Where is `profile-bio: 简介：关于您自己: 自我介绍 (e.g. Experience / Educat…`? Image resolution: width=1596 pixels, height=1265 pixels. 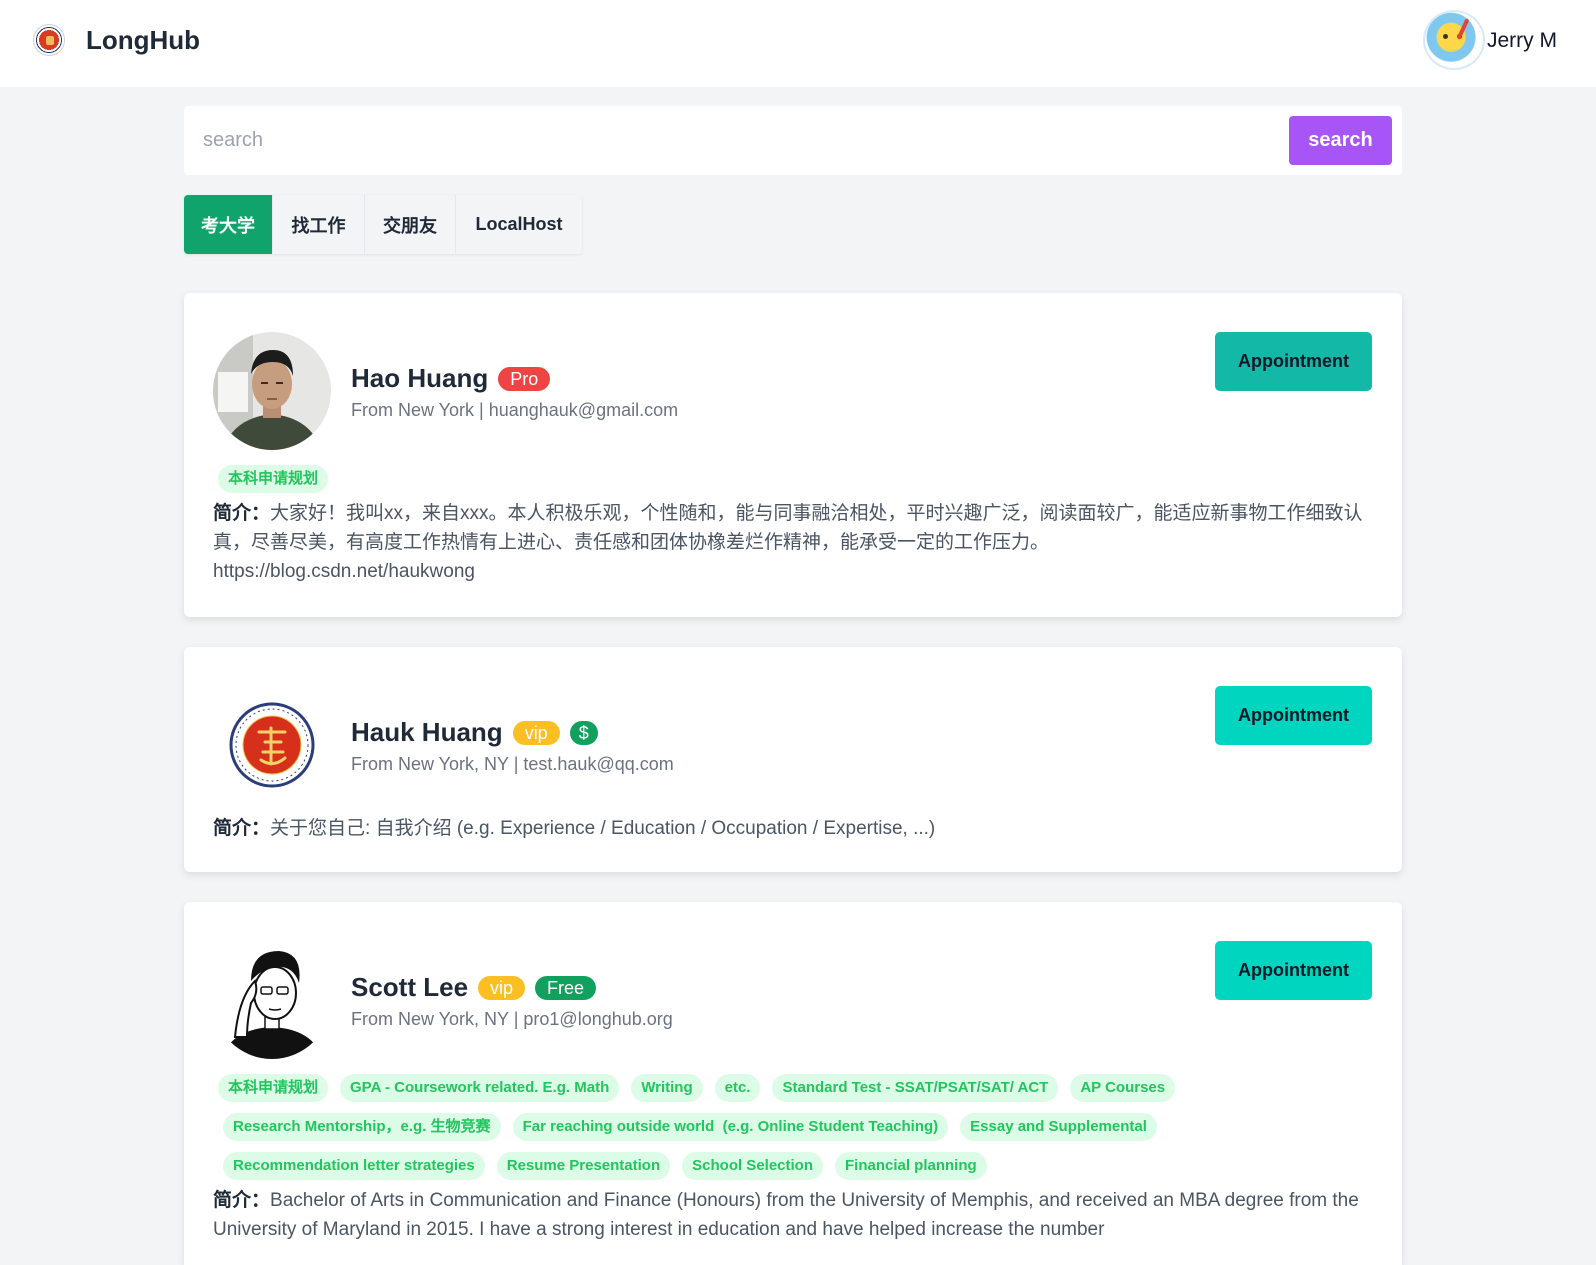
profile-bio: 简介：关于您自己: 自我介绍 (e.g. Experience / Educat… is located at coordinates (793, 828).